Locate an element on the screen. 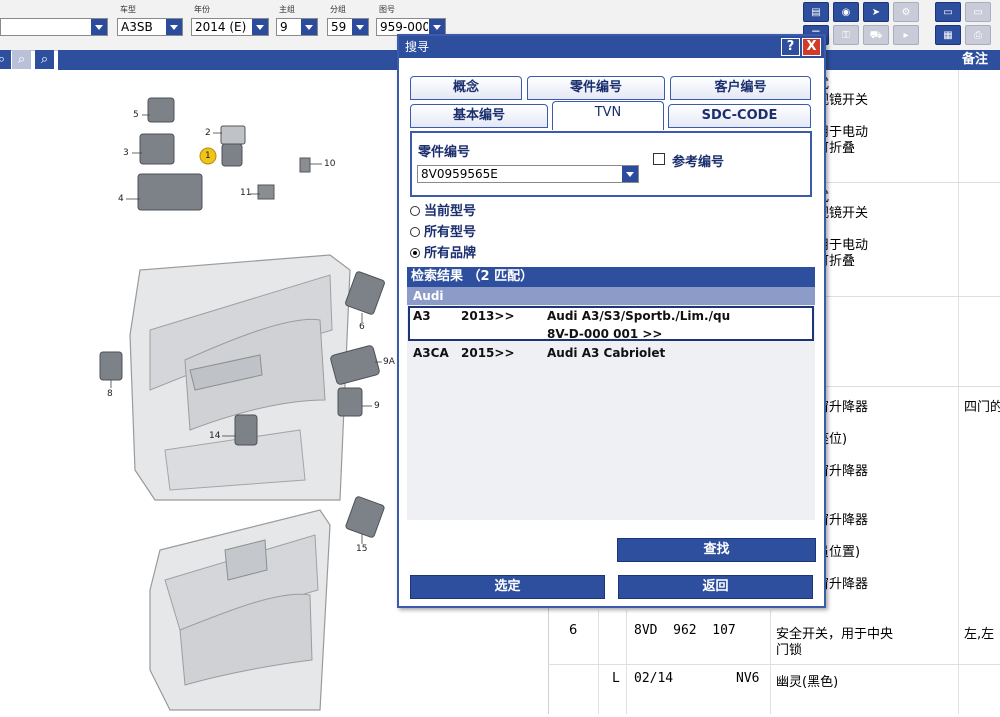 Image resolution: width=1000 pixels, height=717 pixels. part-number-label: 零件编号 is located at coordinates (444, 152).